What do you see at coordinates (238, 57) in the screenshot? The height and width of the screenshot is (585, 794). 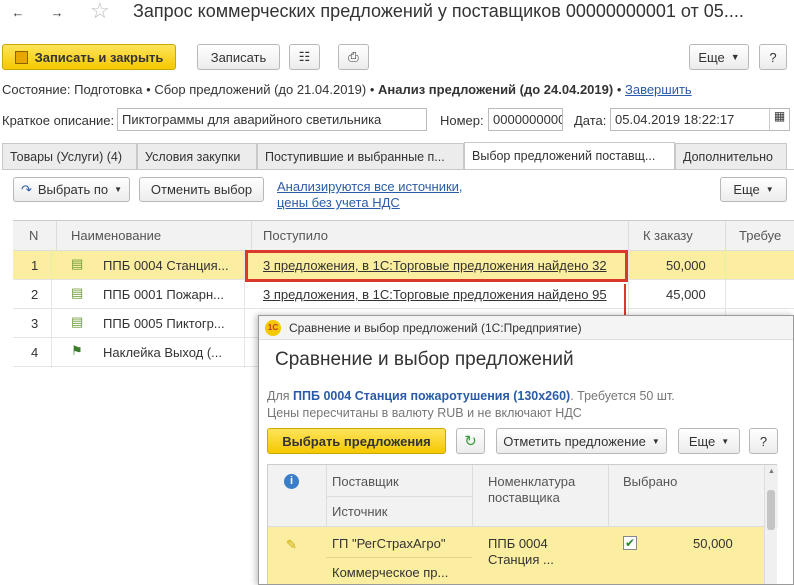 I see `save-button: Записать` at bounding box center [238, 57].